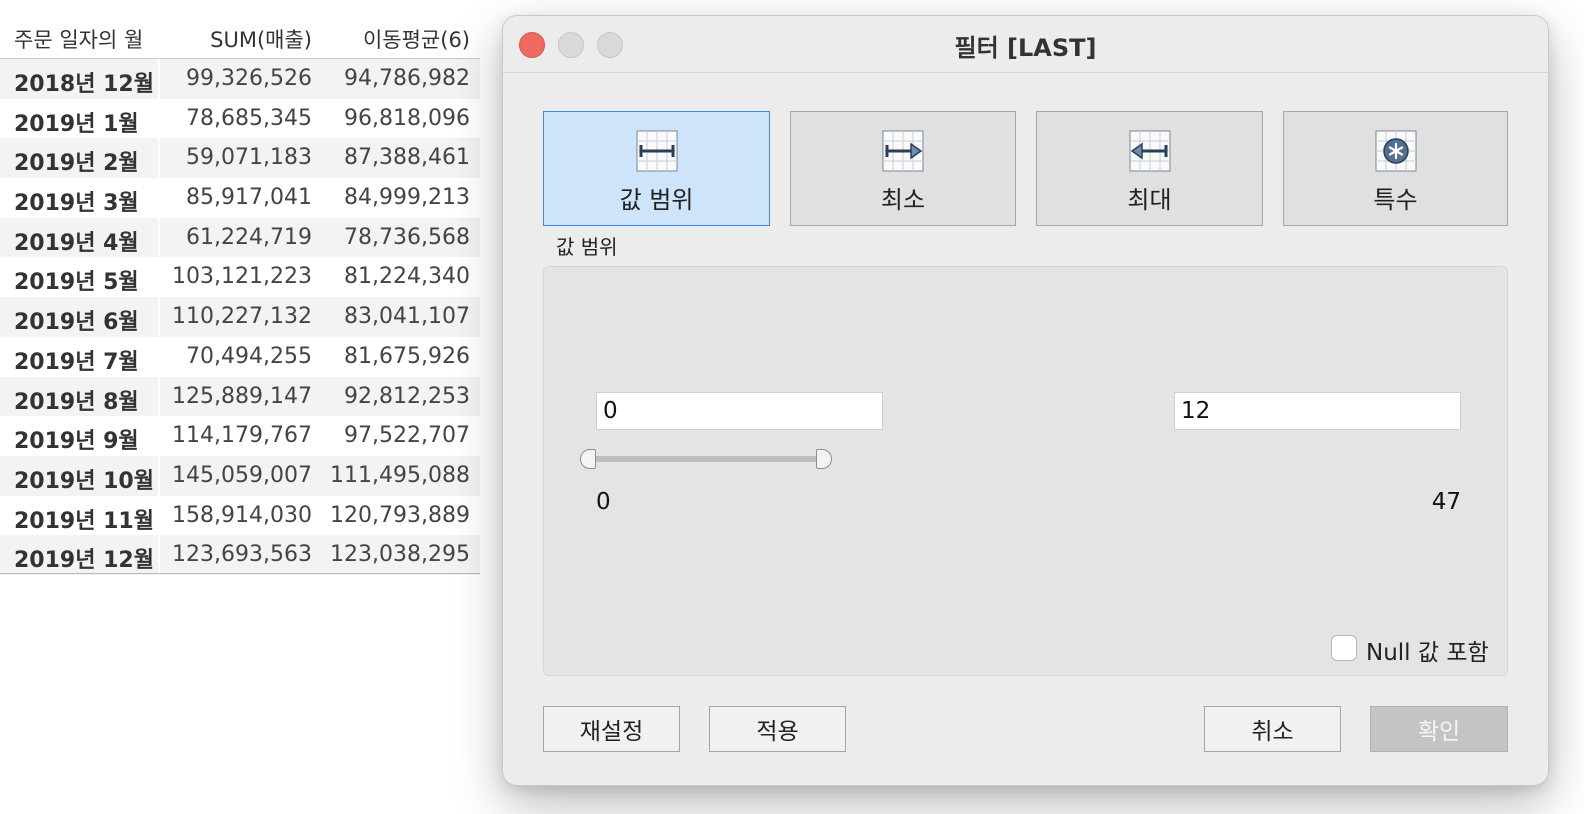 This screenshot has height=814, width=1584. What do you see at coordinates (407, 118) in the screenshot?
I see `row-moving-average: 96,818,096` at bounding box center [407, 118].